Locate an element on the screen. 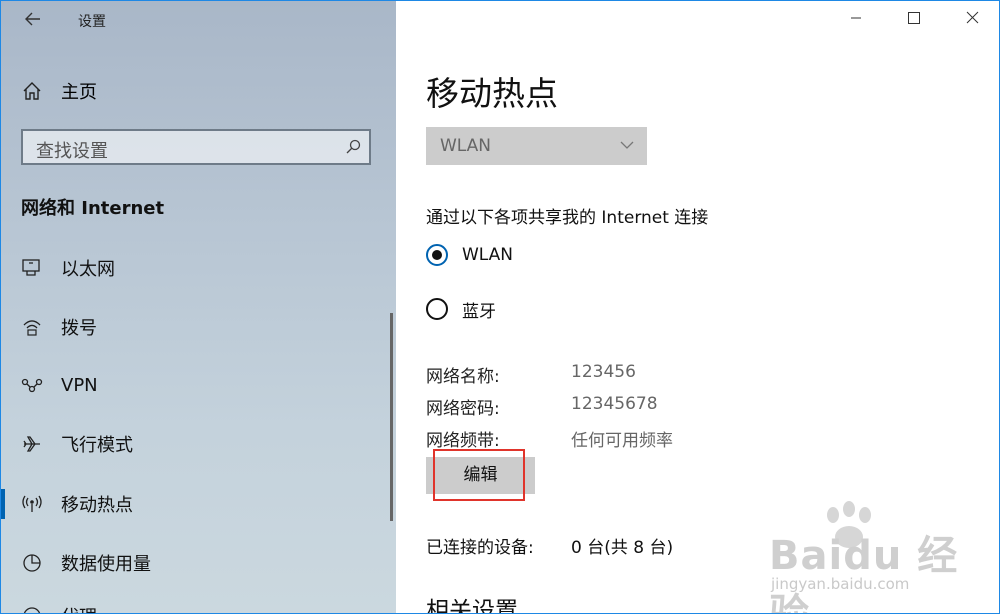  related-settings-title: 相关设置 is located at coordinates (472, 606).